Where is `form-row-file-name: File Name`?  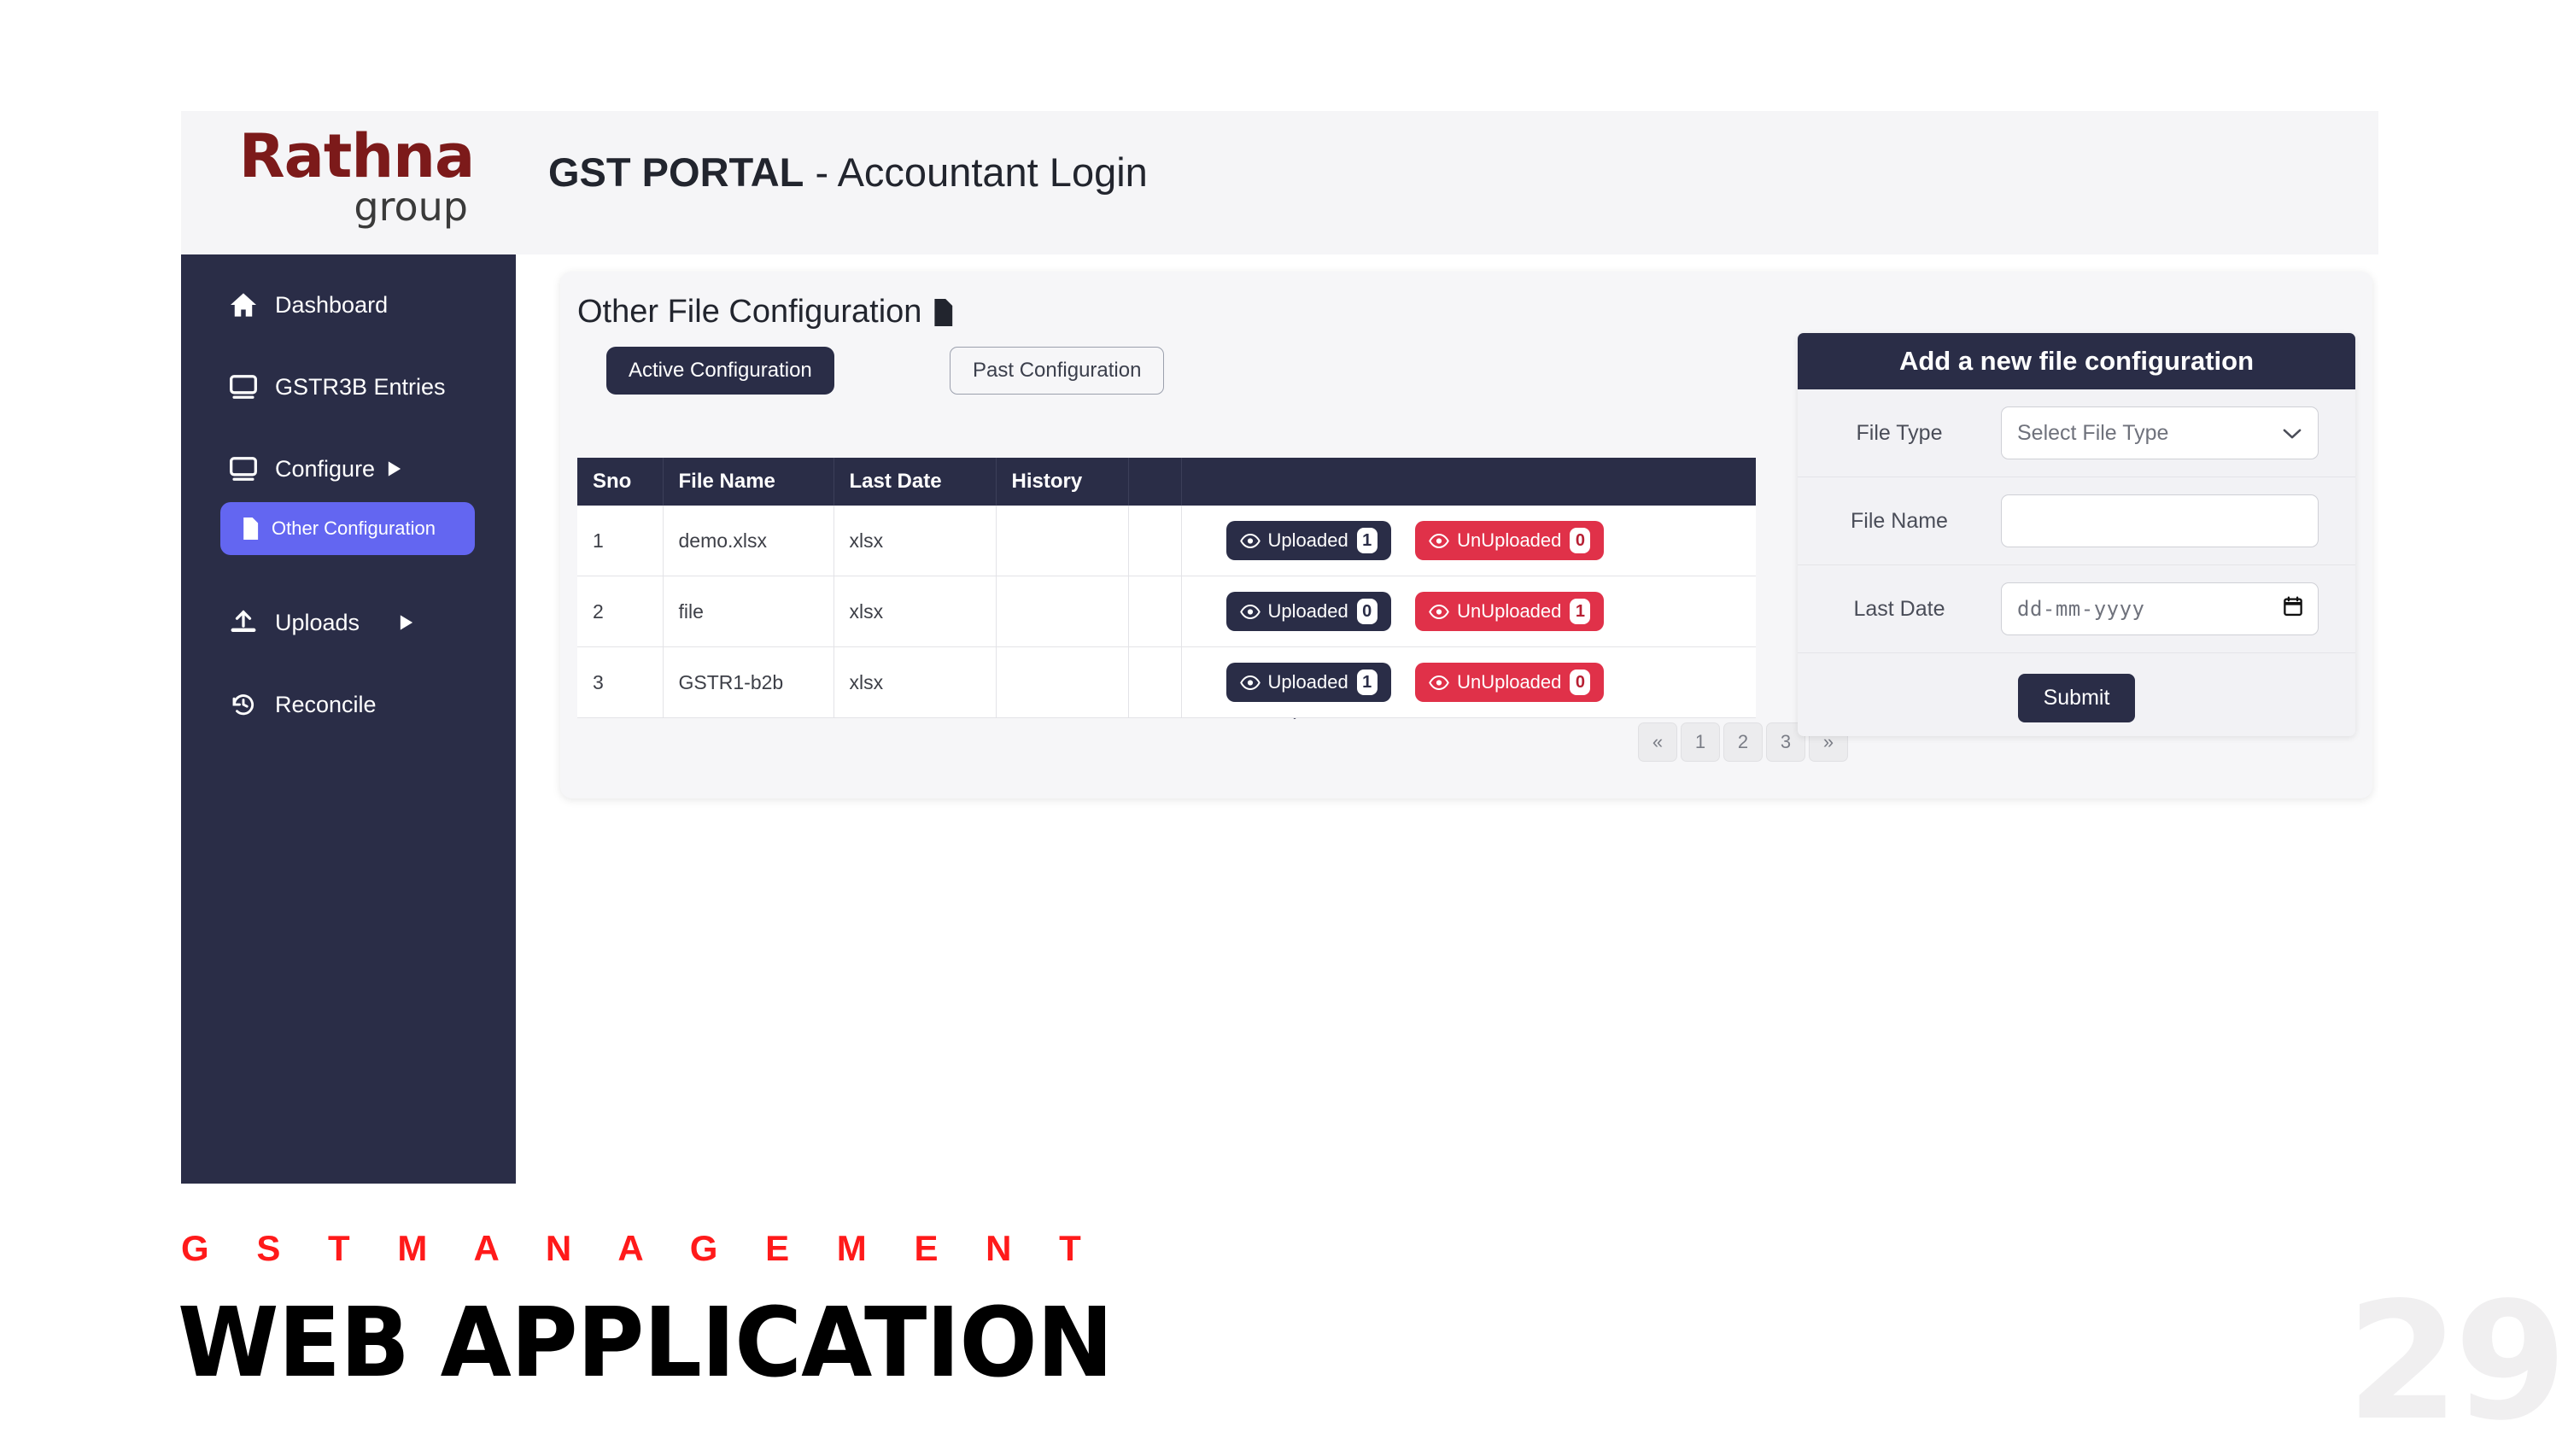
form-row-file-name: File Name is located at coordinates (2076, 521).